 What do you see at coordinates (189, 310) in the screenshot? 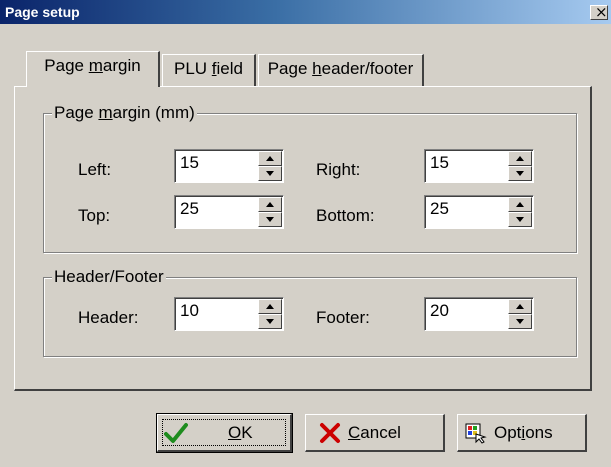
I see `header-value: 10` at bounding box center [189, 310].